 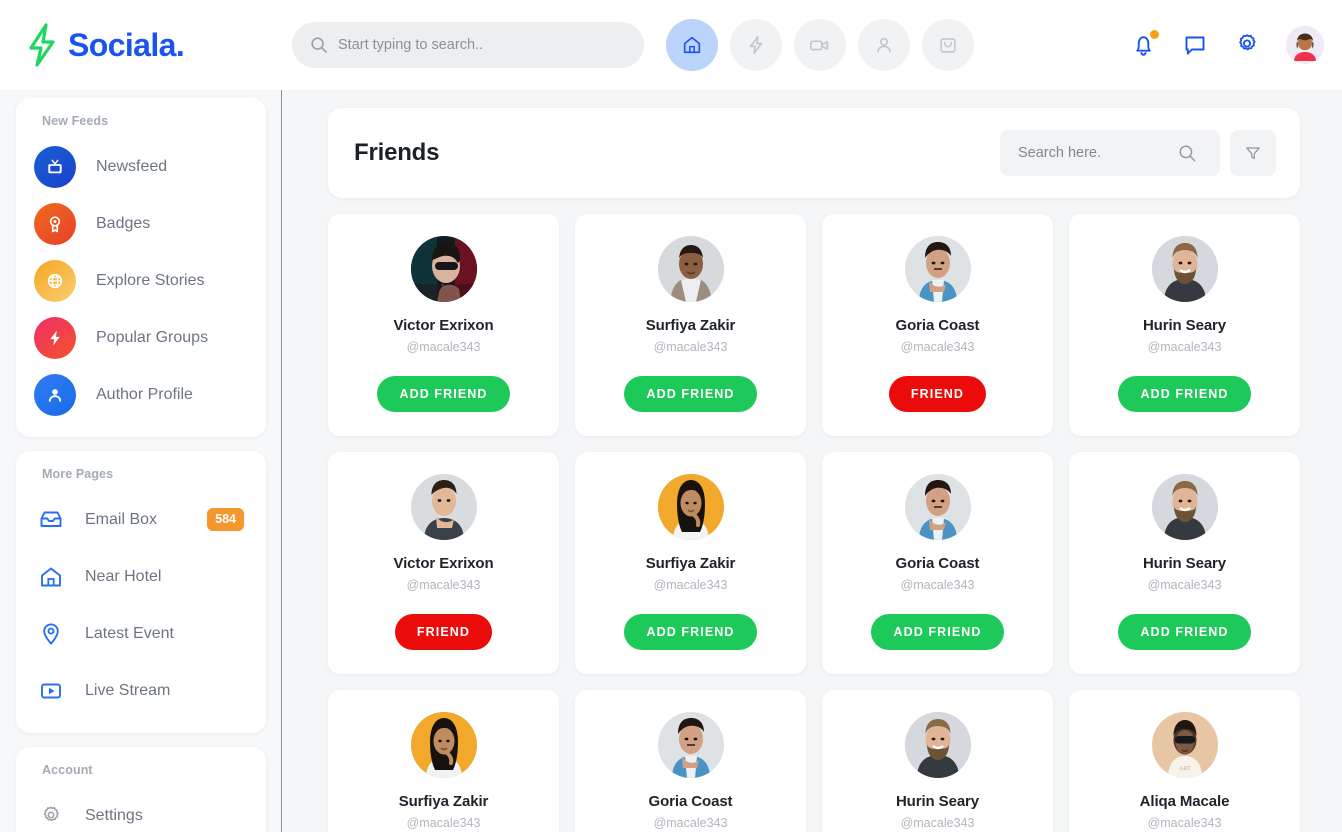 I want to click on friend-card: ART Aliqa Macale @macale343 ADD FRIEND, so click(x=1184, y=761).